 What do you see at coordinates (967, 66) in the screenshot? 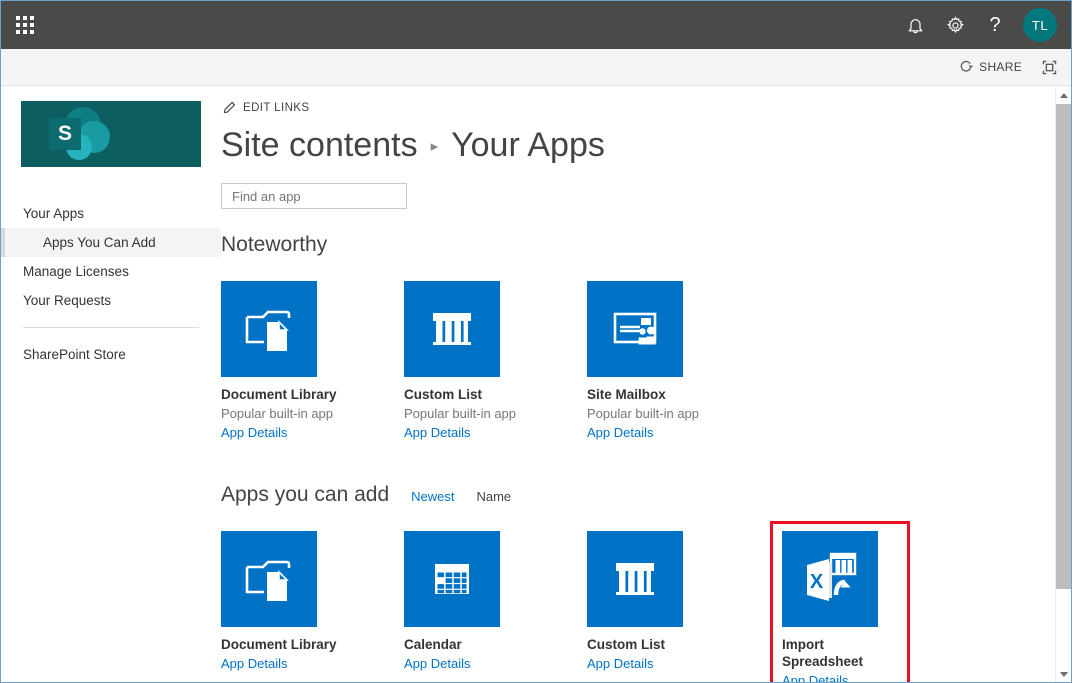
I see `share-icon` at bounding box center [967, 66].